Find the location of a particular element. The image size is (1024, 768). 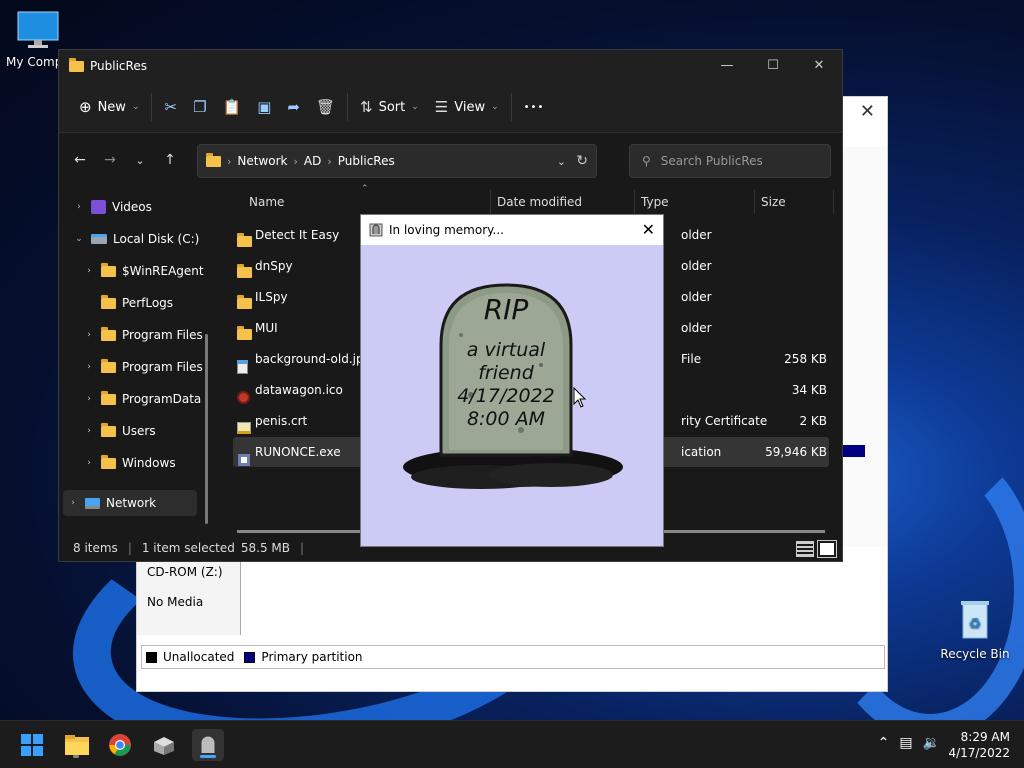

share-button: ➦ is located at coordinates (293, 107).